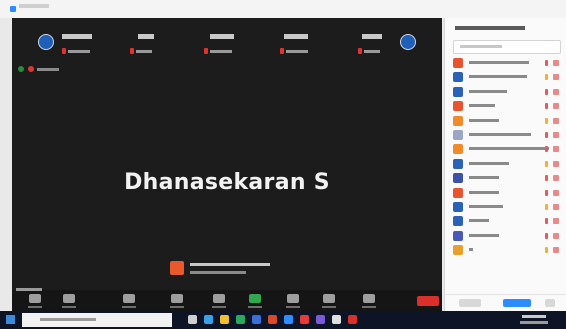  I want to click on video-button, so click(69, 301).